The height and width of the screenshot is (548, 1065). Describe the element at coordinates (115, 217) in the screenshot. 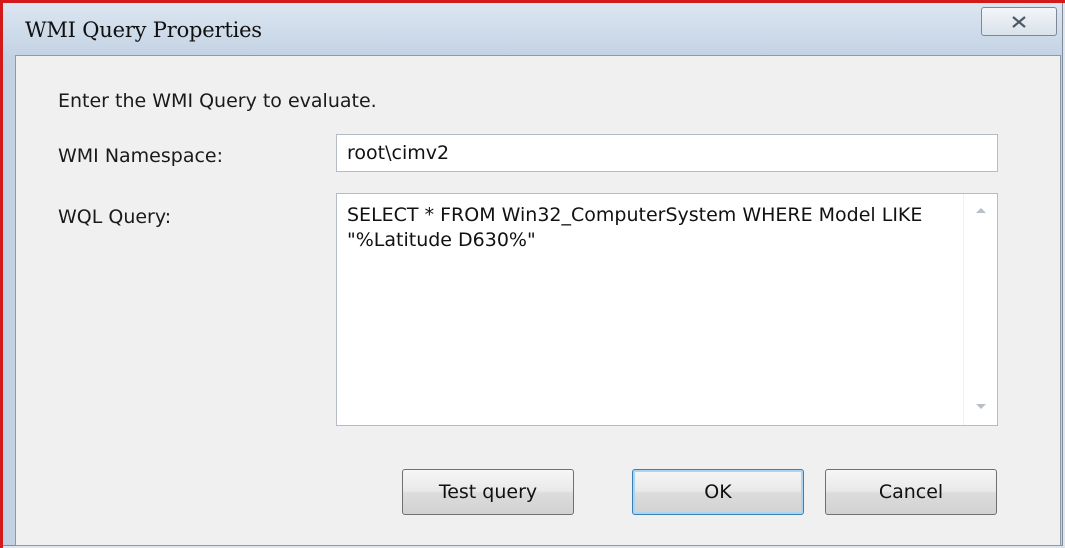

I see `query-label: WQL Query:` at that location.